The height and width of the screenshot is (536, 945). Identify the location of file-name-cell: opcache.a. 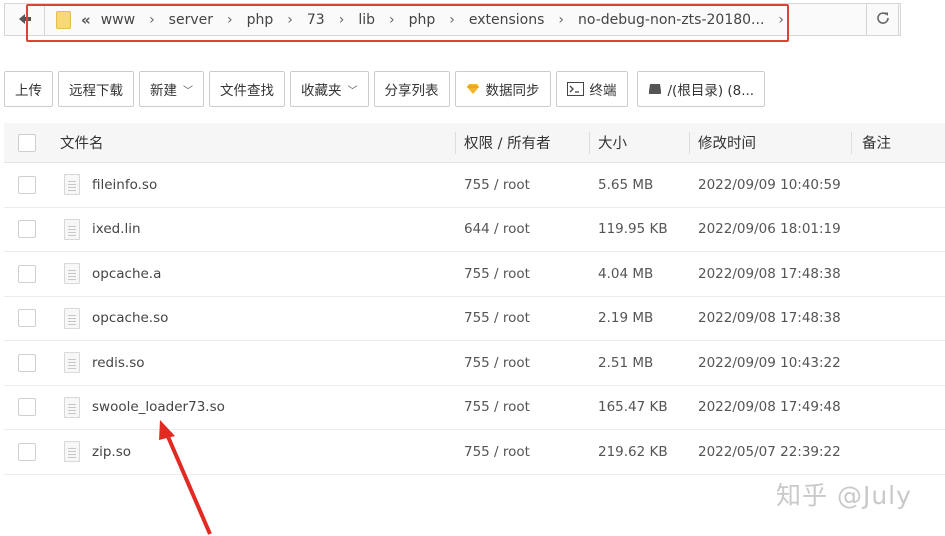
(110, 274).